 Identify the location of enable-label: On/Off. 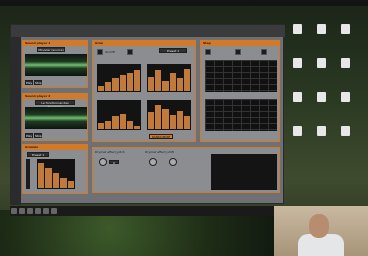
(110, 52).